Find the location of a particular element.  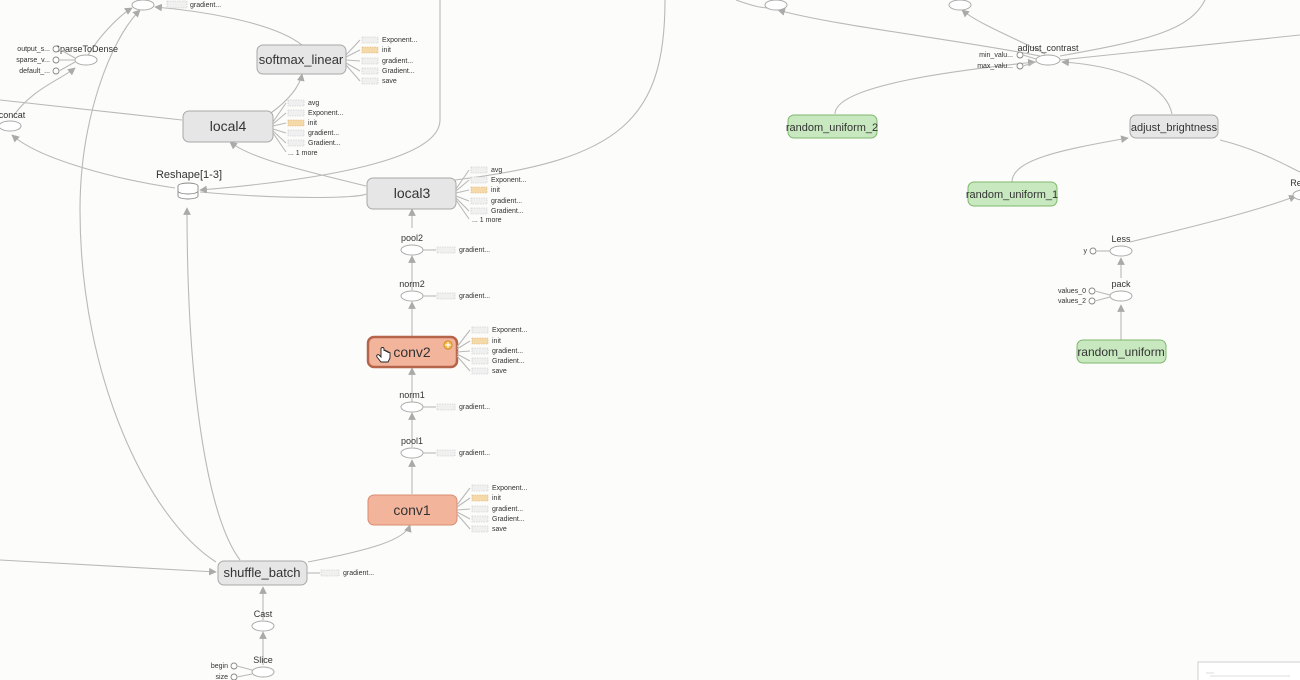

random-uniform-node: random_uniform is located at coordinates (1121, 351).